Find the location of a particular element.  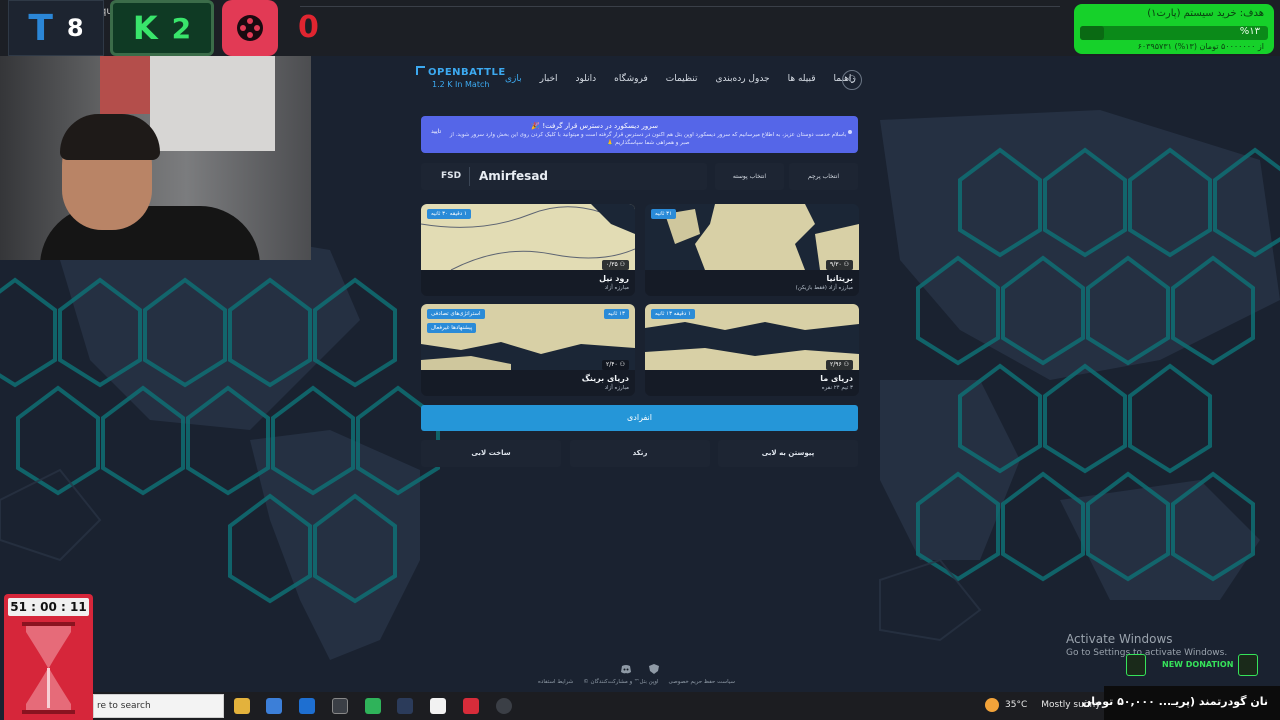

brand-logo: OPENBATTLE 1.2 K In Match is located at coordinates (461, 77).